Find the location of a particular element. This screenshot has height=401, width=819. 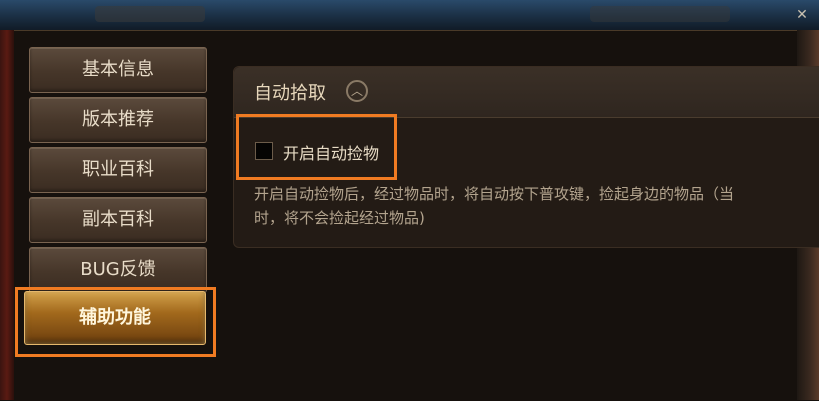

description-line-1: 开启自动捡物后，经过物品时，将自动按下普攻键，捡起身边的物品（当 is located at coordinates (494, 194).